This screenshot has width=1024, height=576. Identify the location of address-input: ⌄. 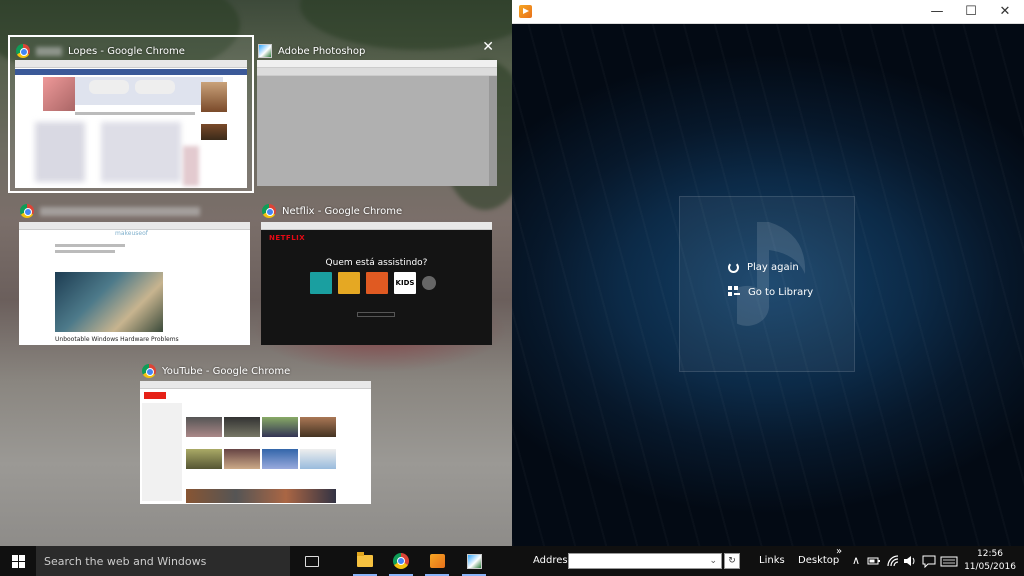
(645, 561).